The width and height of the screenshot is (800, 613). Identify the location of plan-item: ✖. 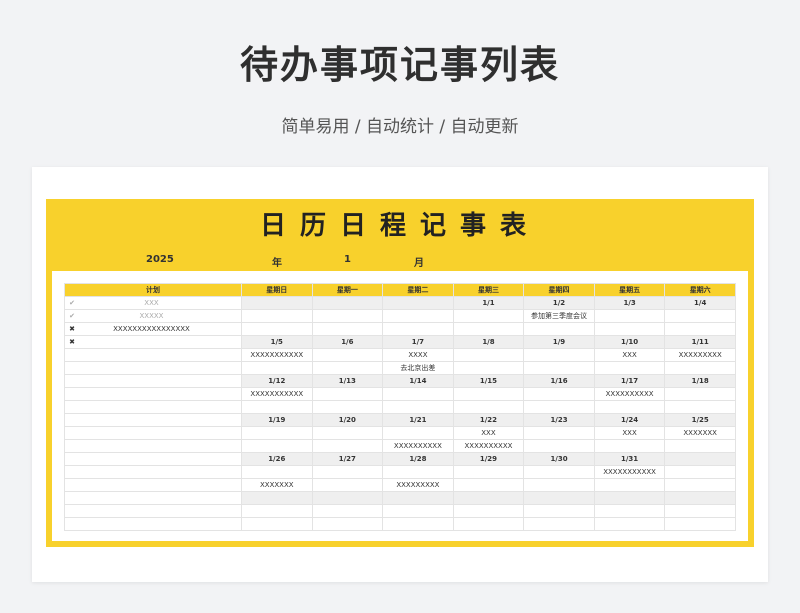
(153, 342).